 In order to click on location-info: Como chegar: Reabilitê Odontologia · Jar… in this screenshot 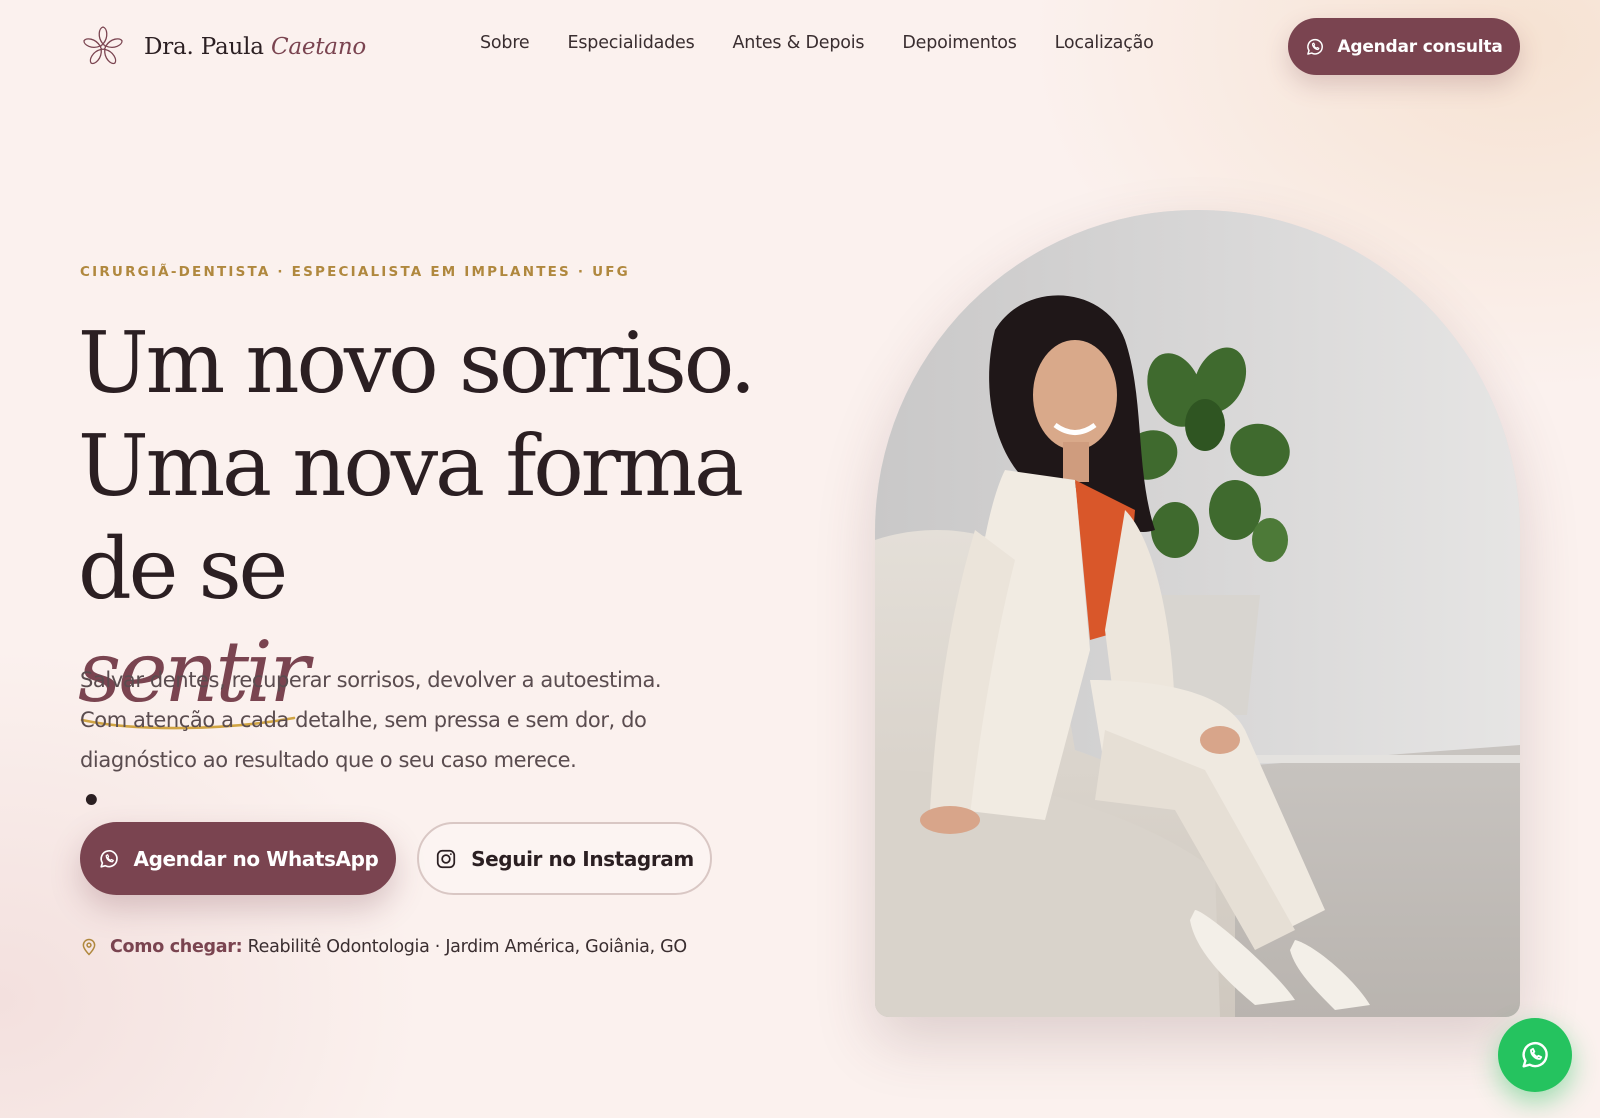, I will do `click(383, 947)`.